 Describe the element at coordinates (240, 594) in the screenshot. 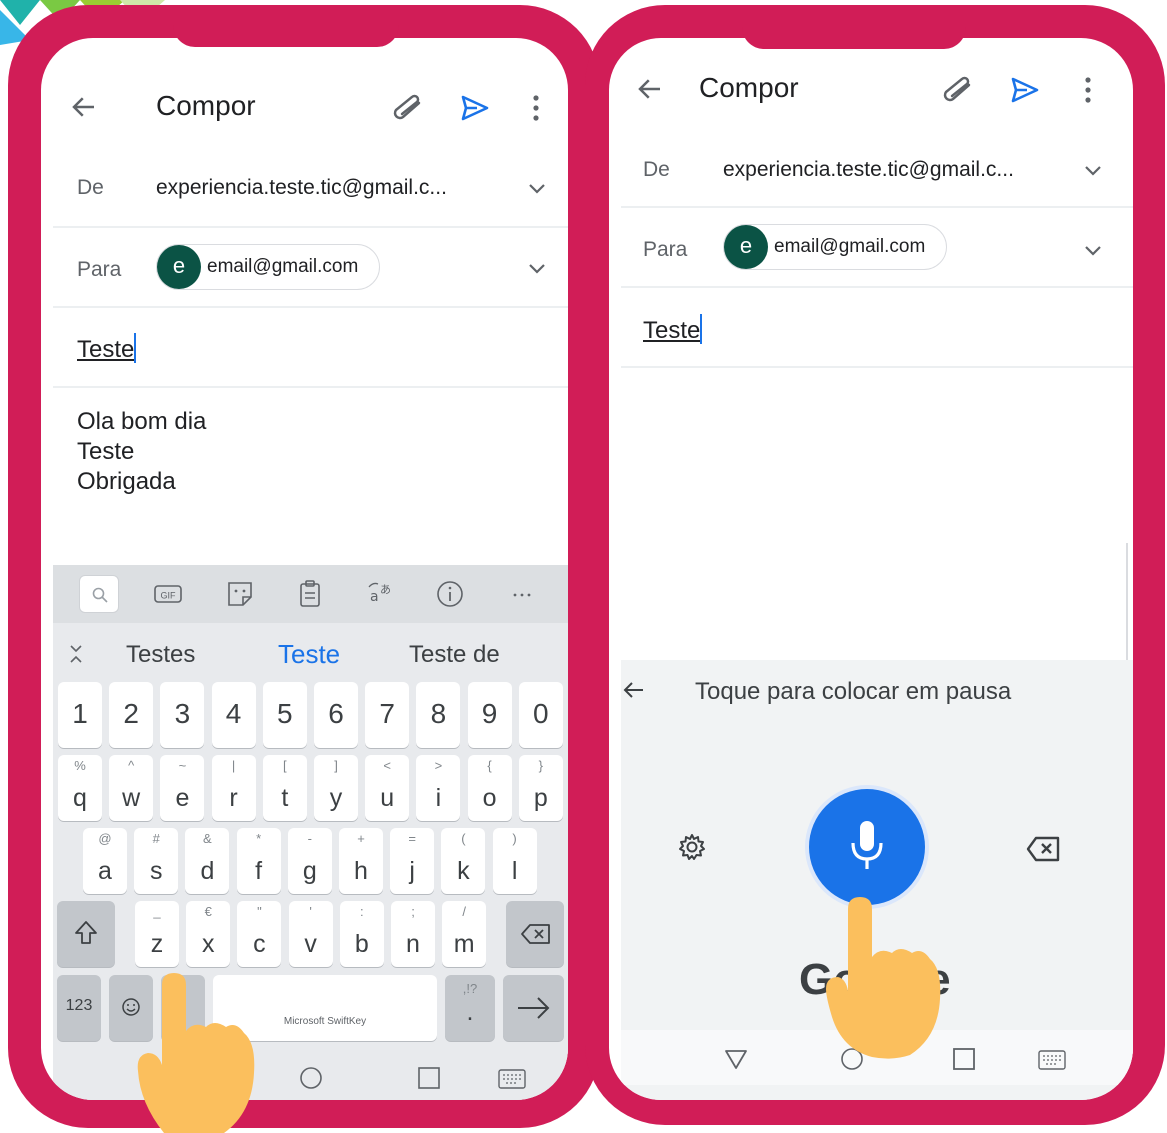

I see `sticker-icon` at that location.